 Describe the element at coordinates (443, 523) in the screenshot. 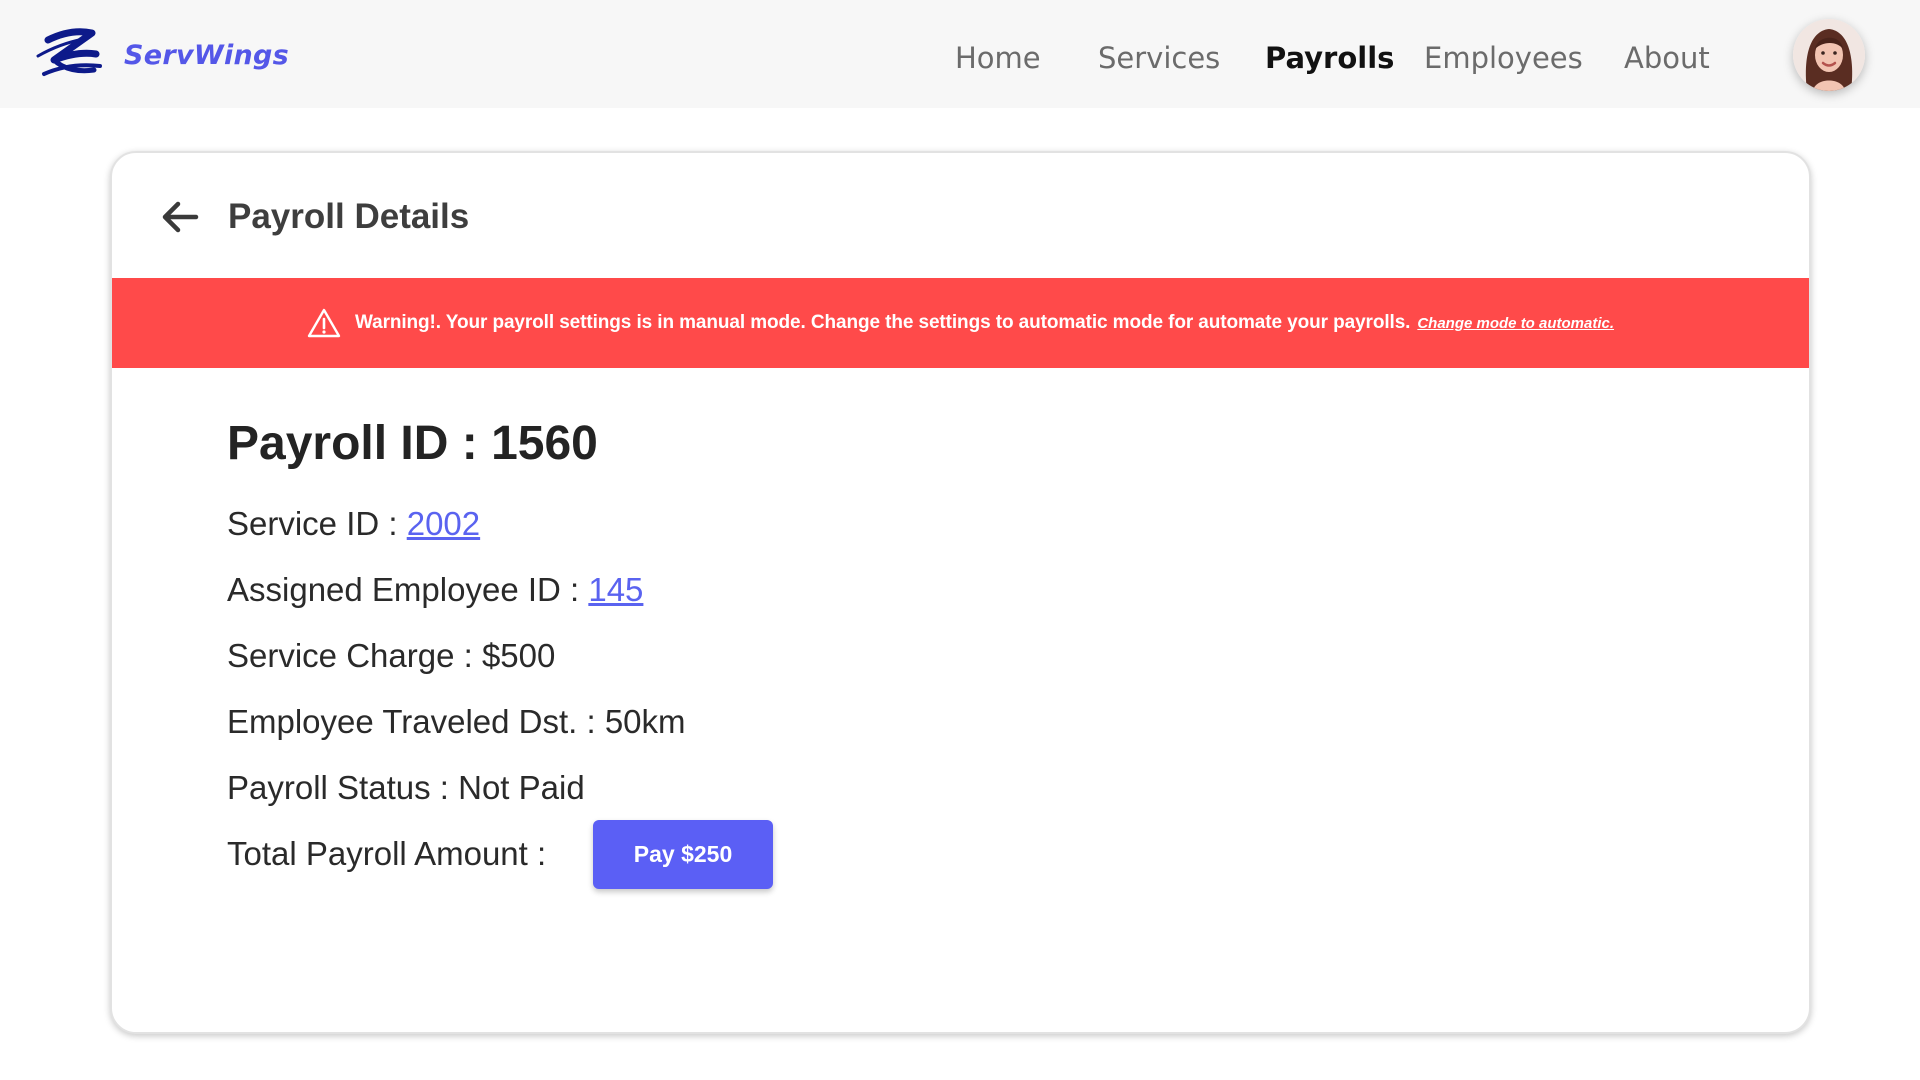

I see `service-id-link: 2002` at that location.